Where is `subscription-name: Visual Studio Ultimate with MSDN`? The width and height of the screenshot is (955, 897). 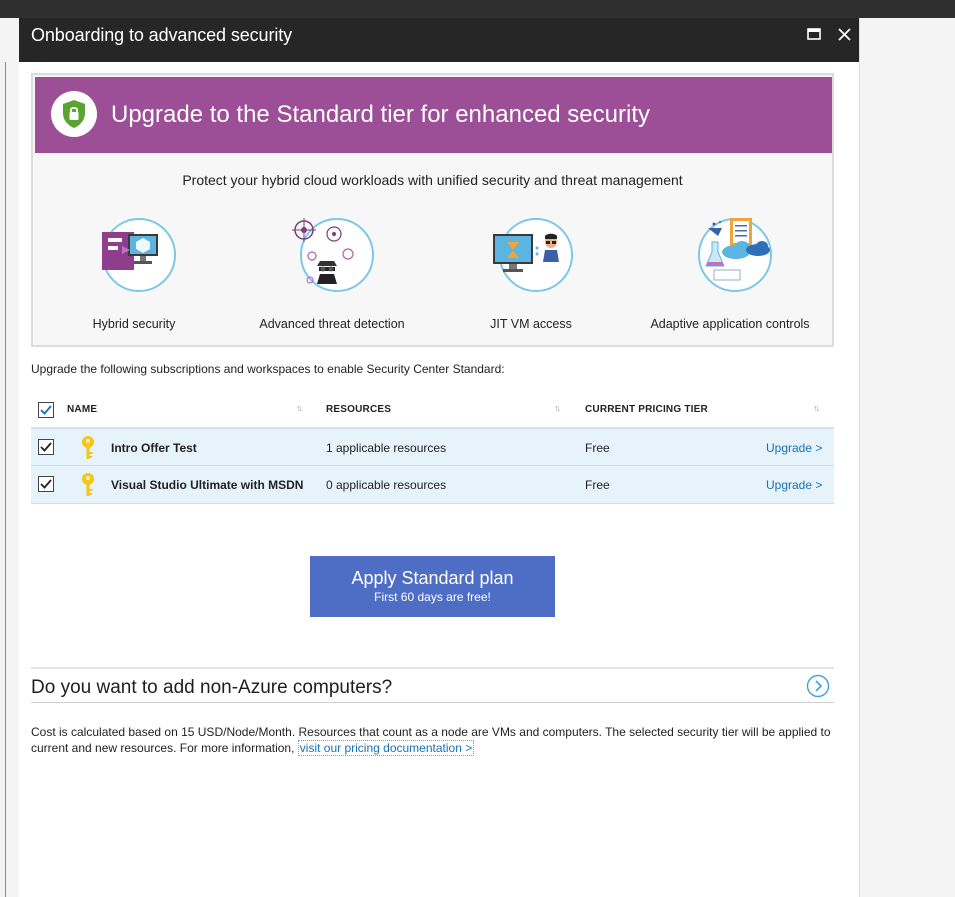 subscription-name: Visual Studio Ultimate with MSDN is located at coordinates (207, 485).